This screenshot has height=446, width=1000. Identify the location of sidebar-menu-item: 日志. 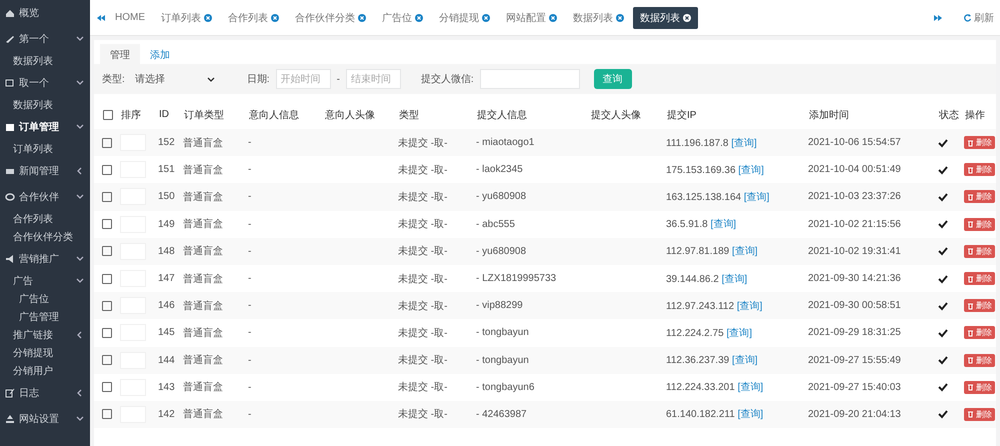
(45, 393).